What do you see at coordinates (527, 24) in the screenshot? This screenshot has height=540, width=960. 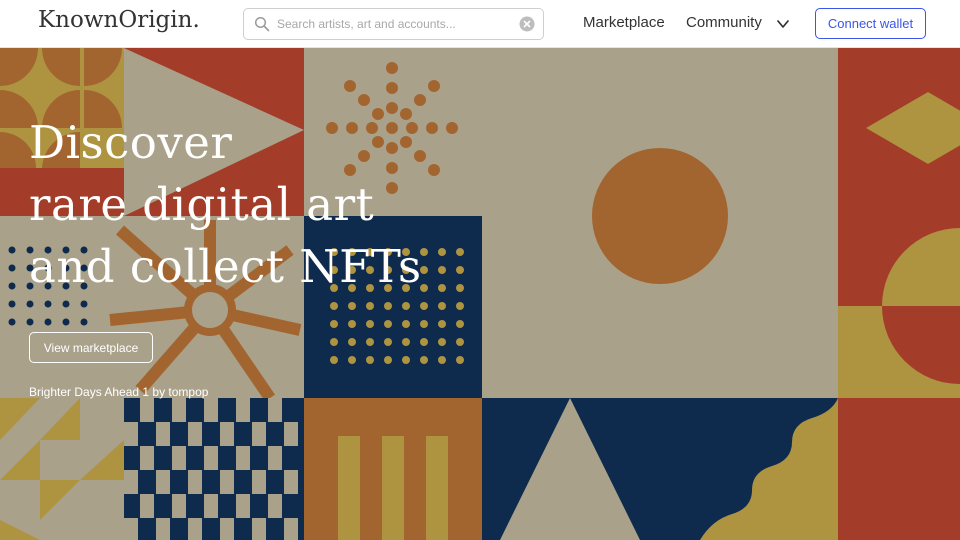 I see `clear-search-icon` at bounding box center [527, 24].